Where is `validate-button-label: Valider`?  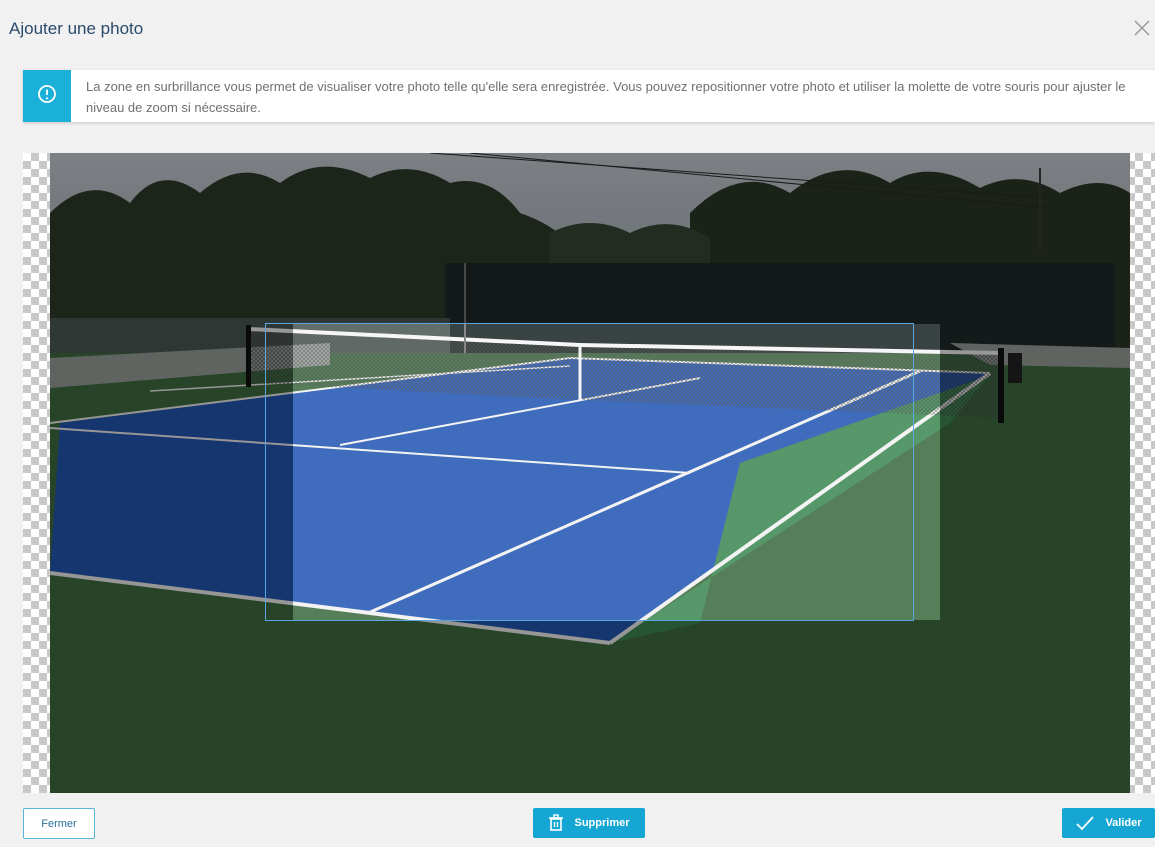
validate-button-label: Valider is located at coordinates (1123, 823).